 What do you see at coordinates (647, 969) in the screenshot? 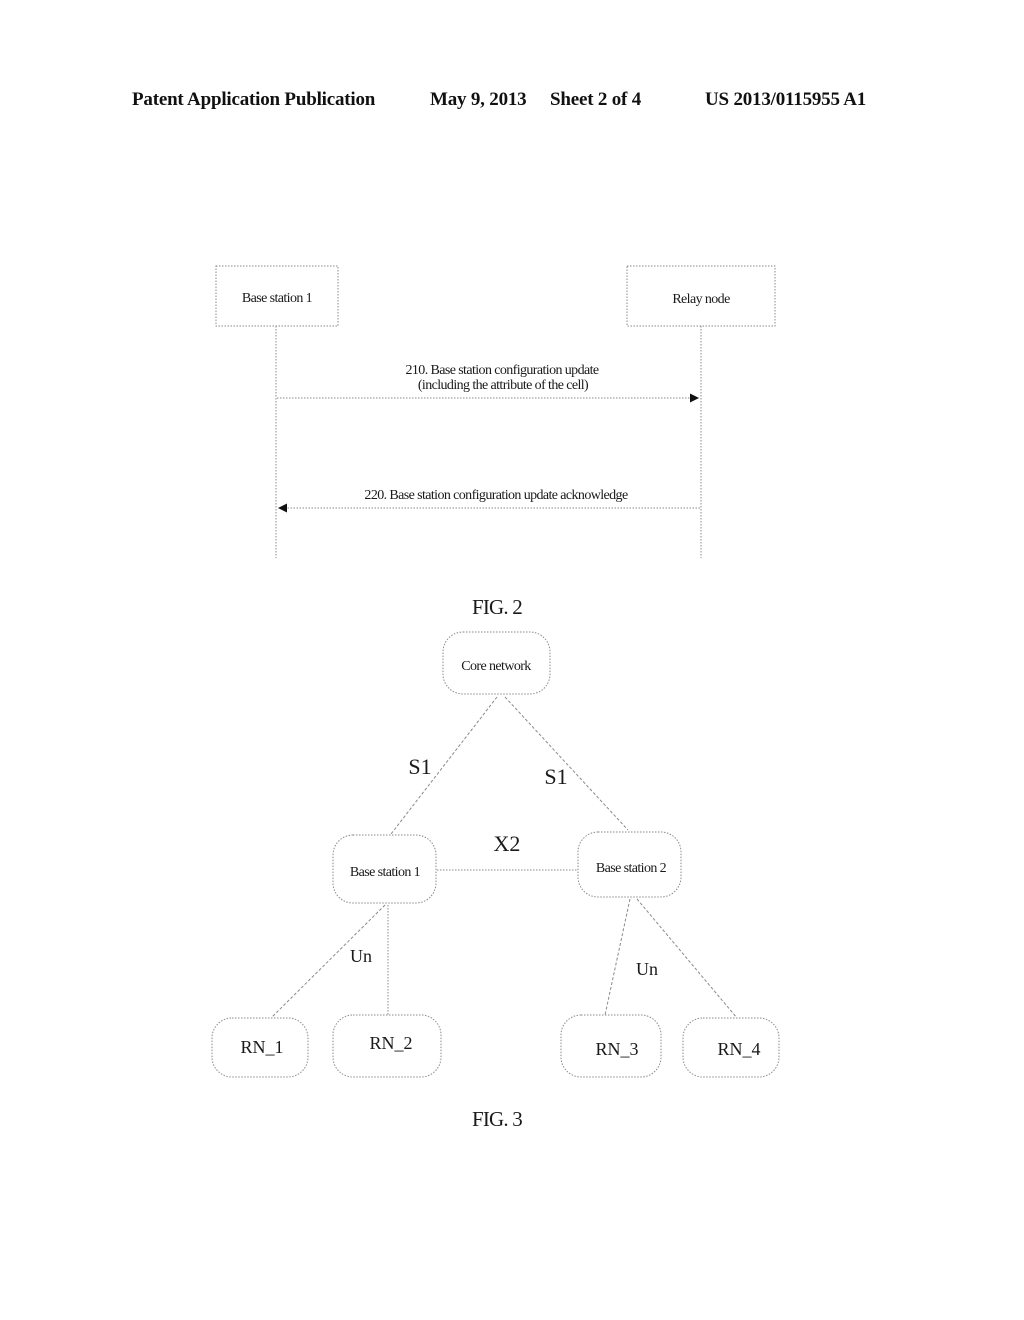
I see `link-label-un-right: Un` at bounding box center [647, 969].